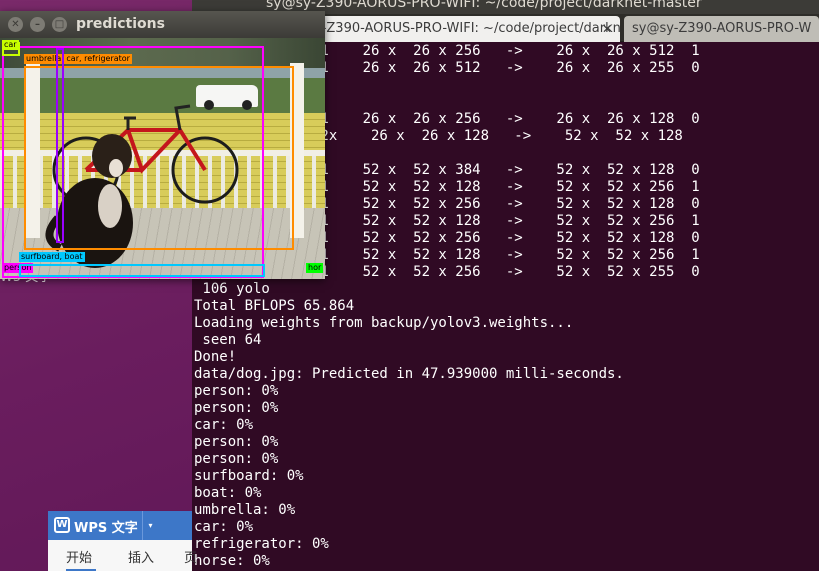 This screenshot has height=571, width=819. Describe the element at coordinates (142, 270) in the screenshot. I see `detection-box-surfboard` at that location.